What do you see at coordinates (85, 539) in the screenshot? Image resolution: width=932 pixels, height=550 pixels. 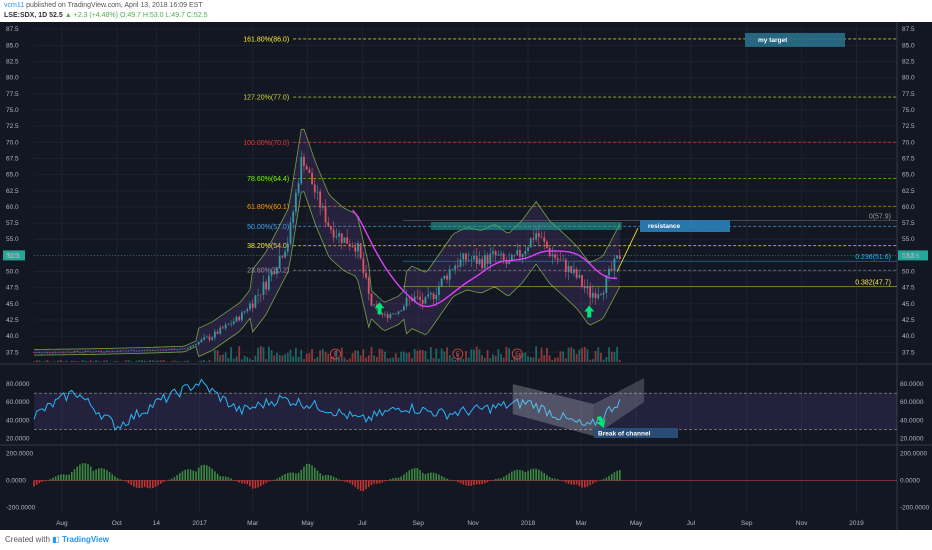 I see `tradingview-brand: TradingView` at bounding box center [85, 539].